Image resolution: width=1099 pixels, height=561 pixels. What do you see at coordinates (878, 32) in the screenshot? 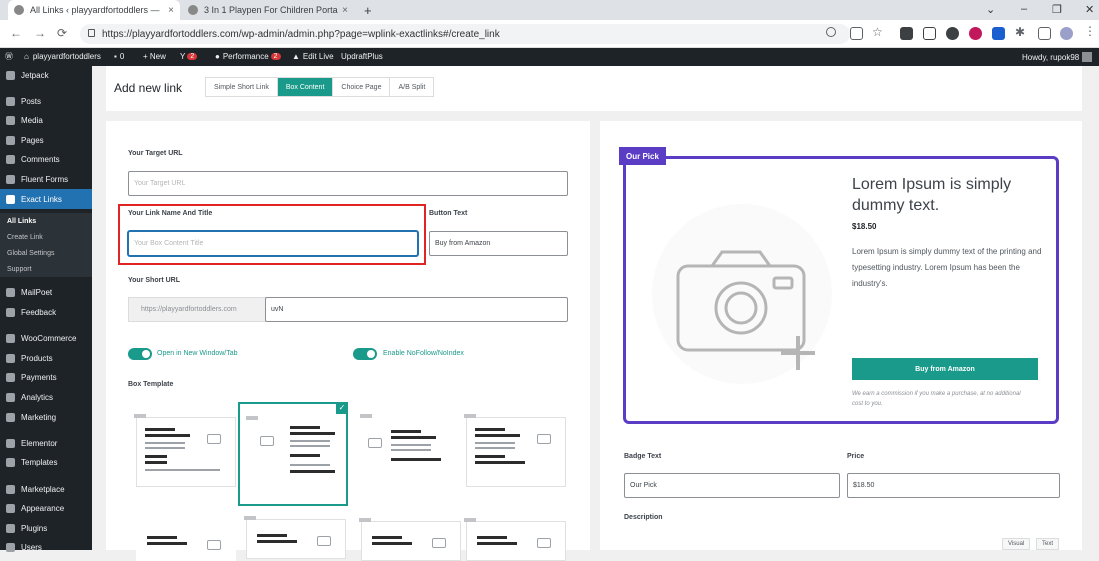
I see `bookmark-star-icon: ☆` at bounding box center [878, 32].